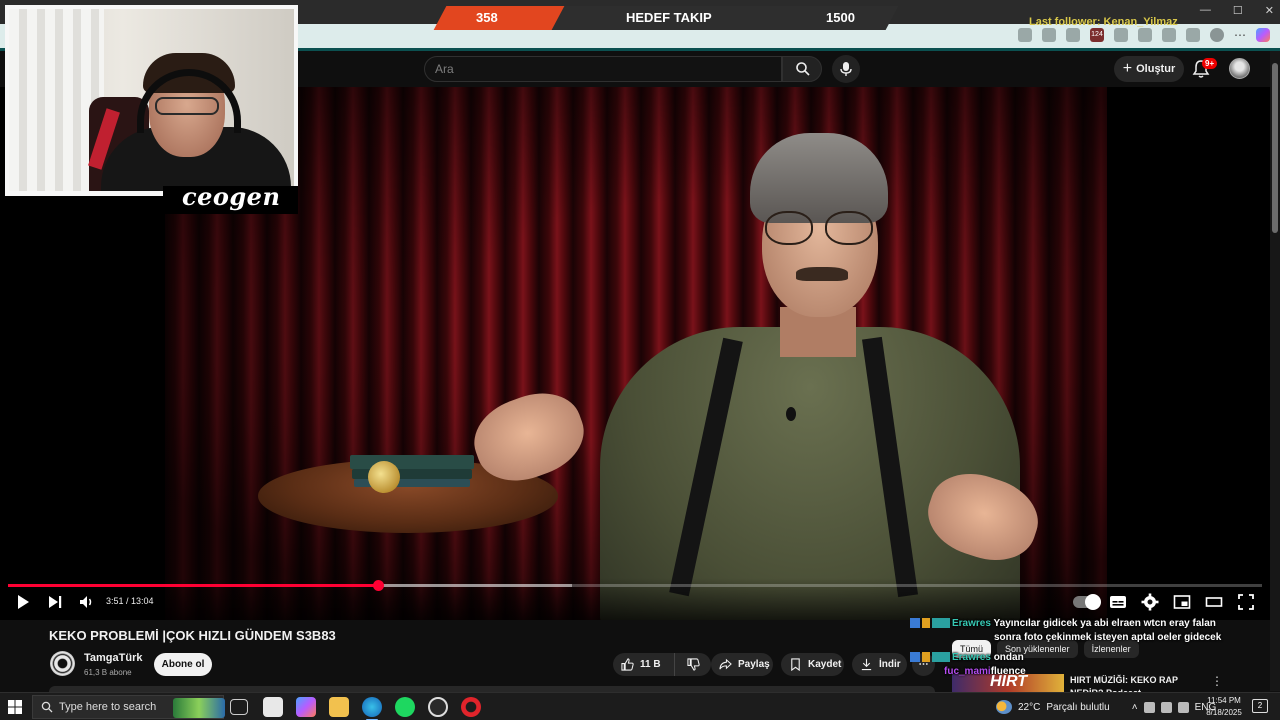  Describe the element at coordinates (306, 707) in the screenshot. I see `copilot-app-icon` at that location.